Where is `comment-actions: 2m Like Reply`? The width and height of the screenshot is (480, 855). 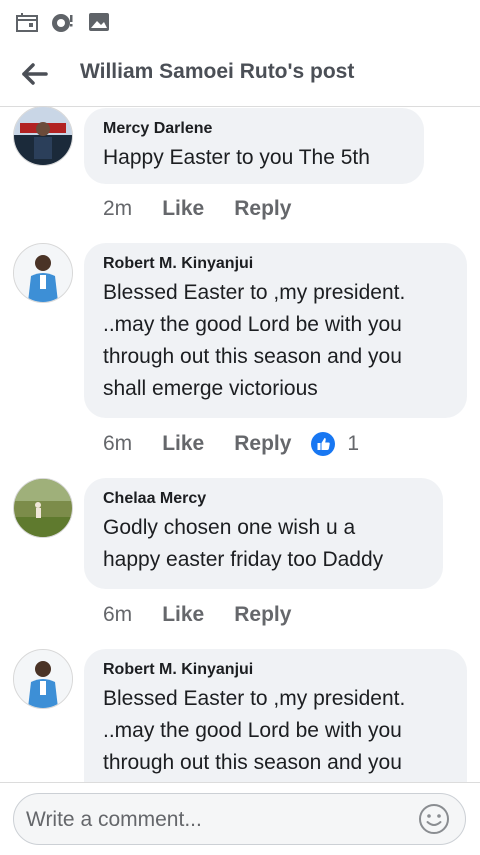 comment-actions: 2m Like Reply is located at coordinates (197, 209).